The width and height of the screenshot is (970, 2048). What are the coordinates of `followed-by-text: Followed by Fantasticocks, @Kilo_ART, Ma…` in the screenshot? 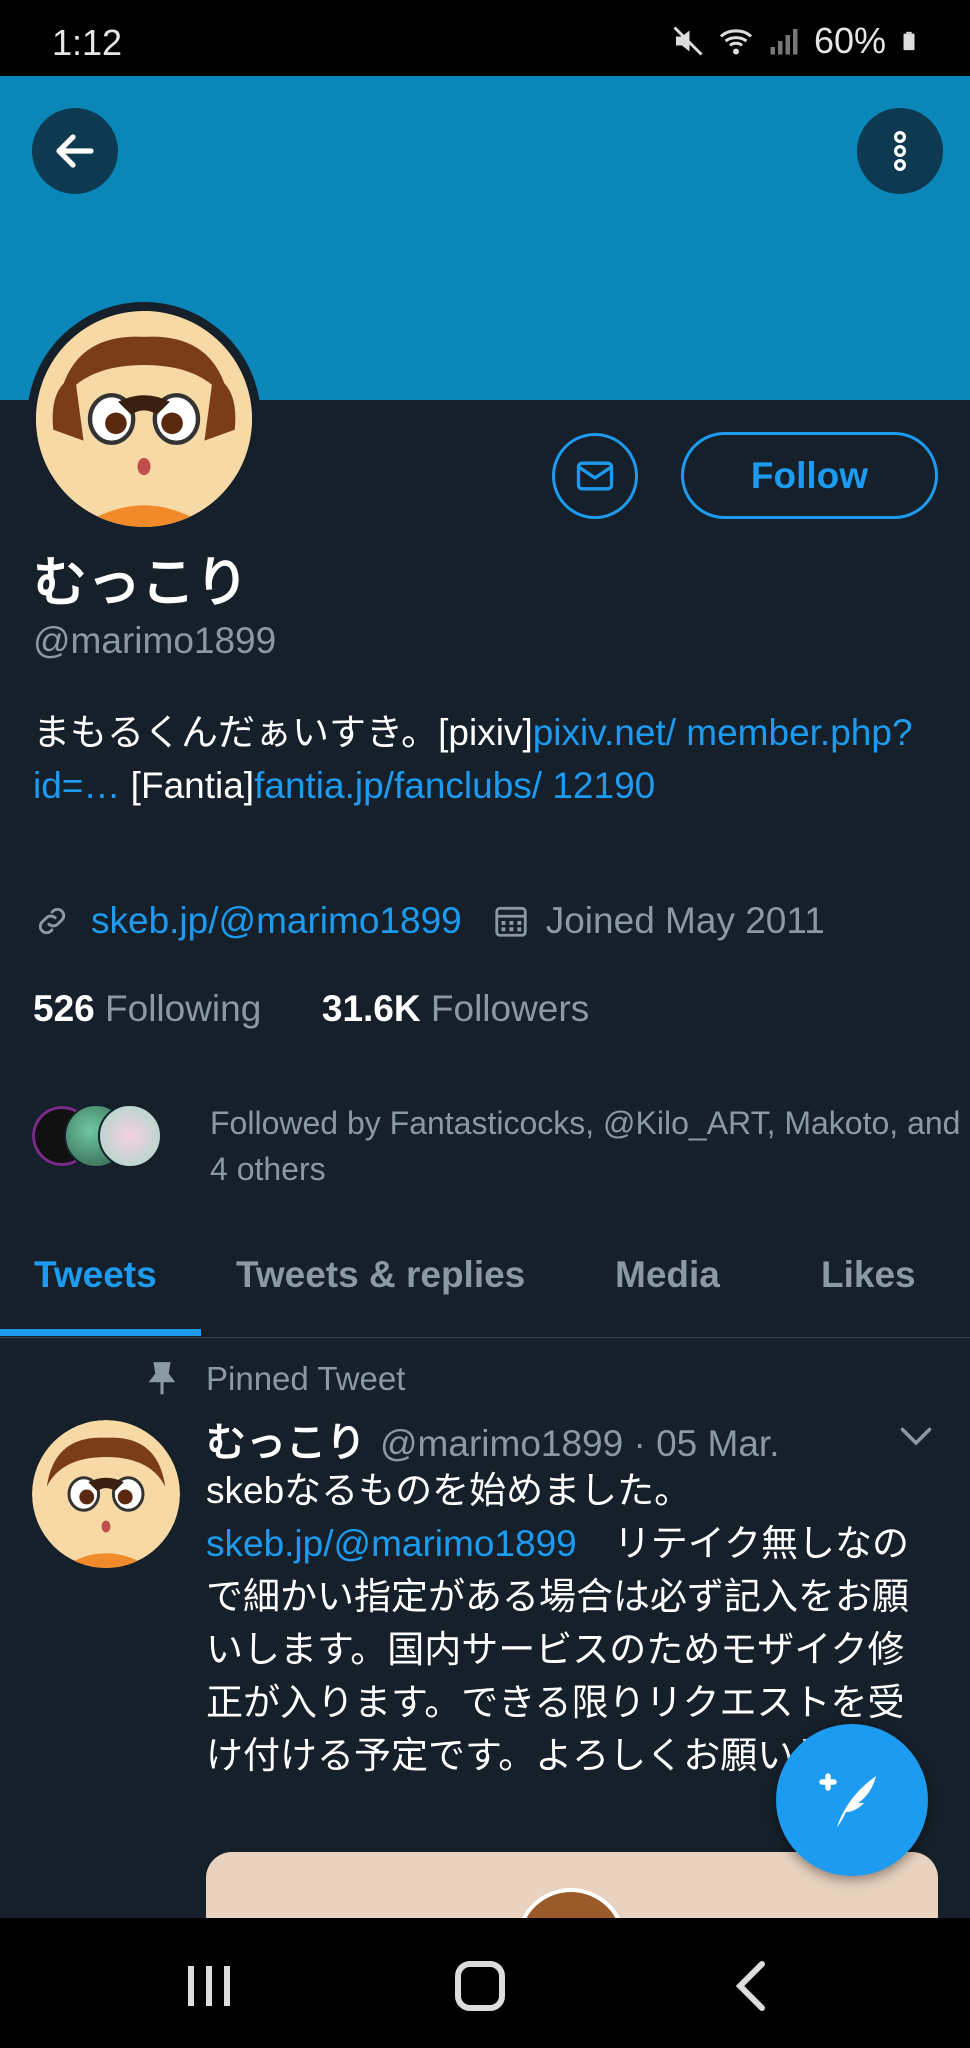 It's located at (585, 1146).